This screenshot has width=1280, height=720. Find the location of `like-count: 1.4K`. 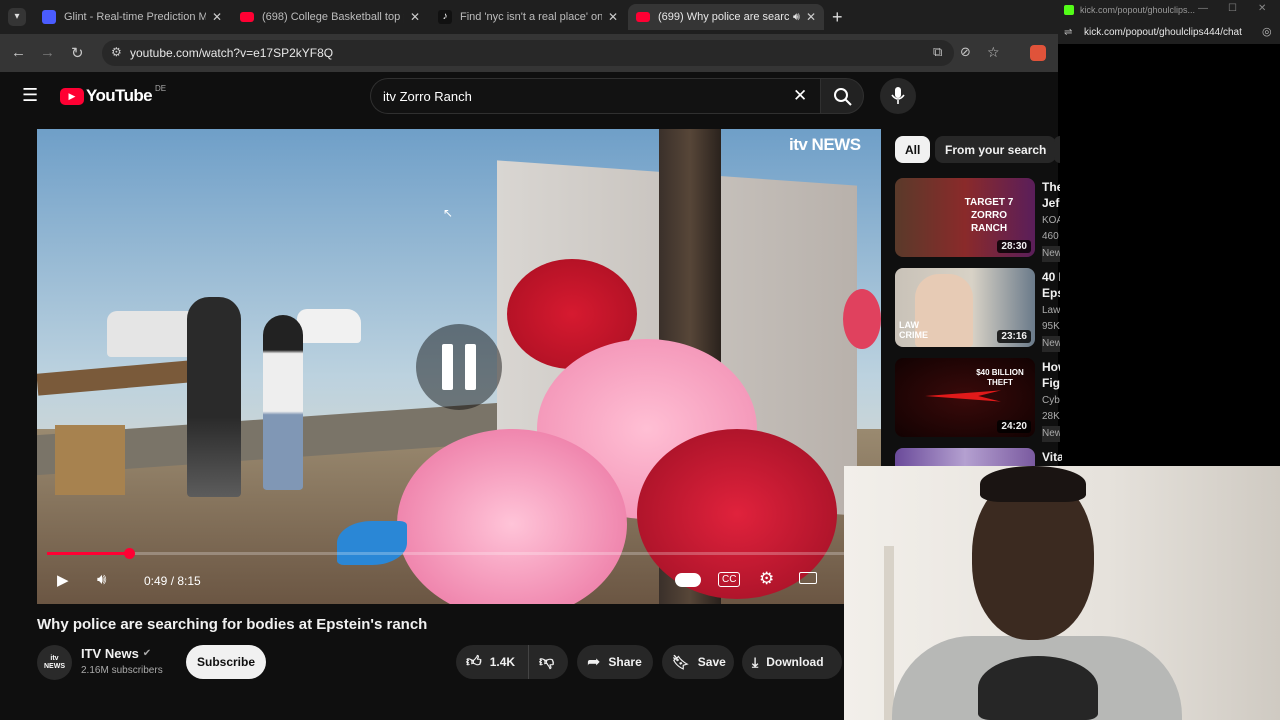

like-count: 1.4K is located at coordinates (502, 662).